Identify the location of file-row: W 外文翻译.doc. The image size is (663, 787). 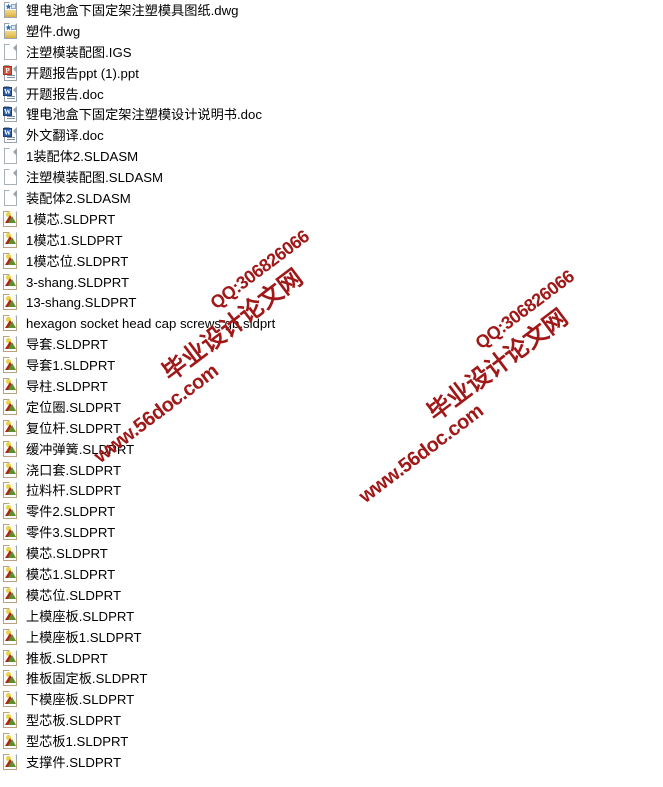
(331, 135).